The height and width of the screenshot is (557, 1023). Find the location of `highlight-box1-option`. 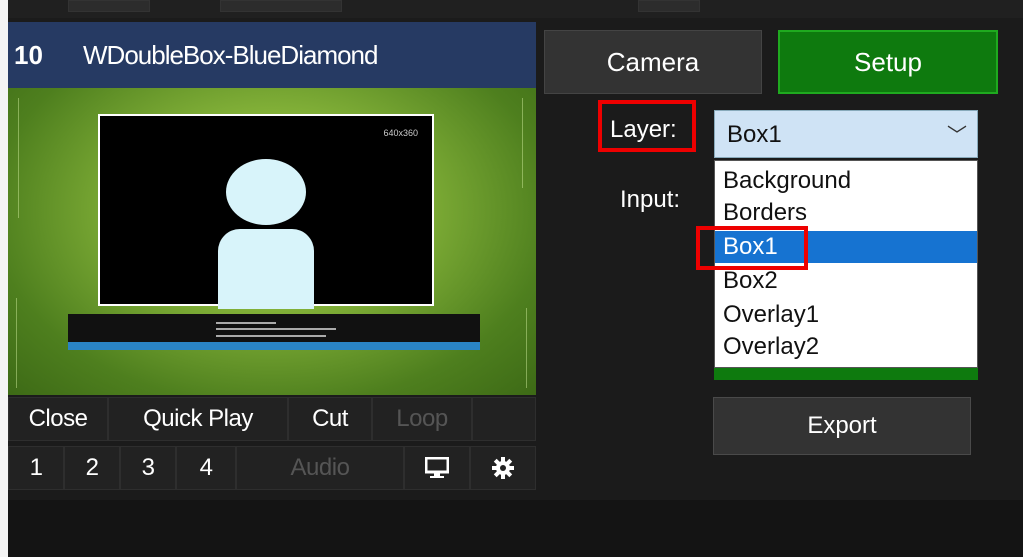

highlight-box1-option is located at coordinates (752, 248).